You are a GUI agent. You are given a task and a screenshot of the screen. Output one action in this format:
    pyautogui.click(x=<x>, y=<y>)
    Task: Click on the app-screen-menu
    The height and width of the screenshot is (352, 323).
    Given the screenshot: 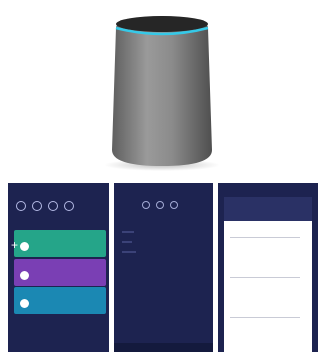 What is the action you would take?
    pyautogui.click(x=163, y=267)
    